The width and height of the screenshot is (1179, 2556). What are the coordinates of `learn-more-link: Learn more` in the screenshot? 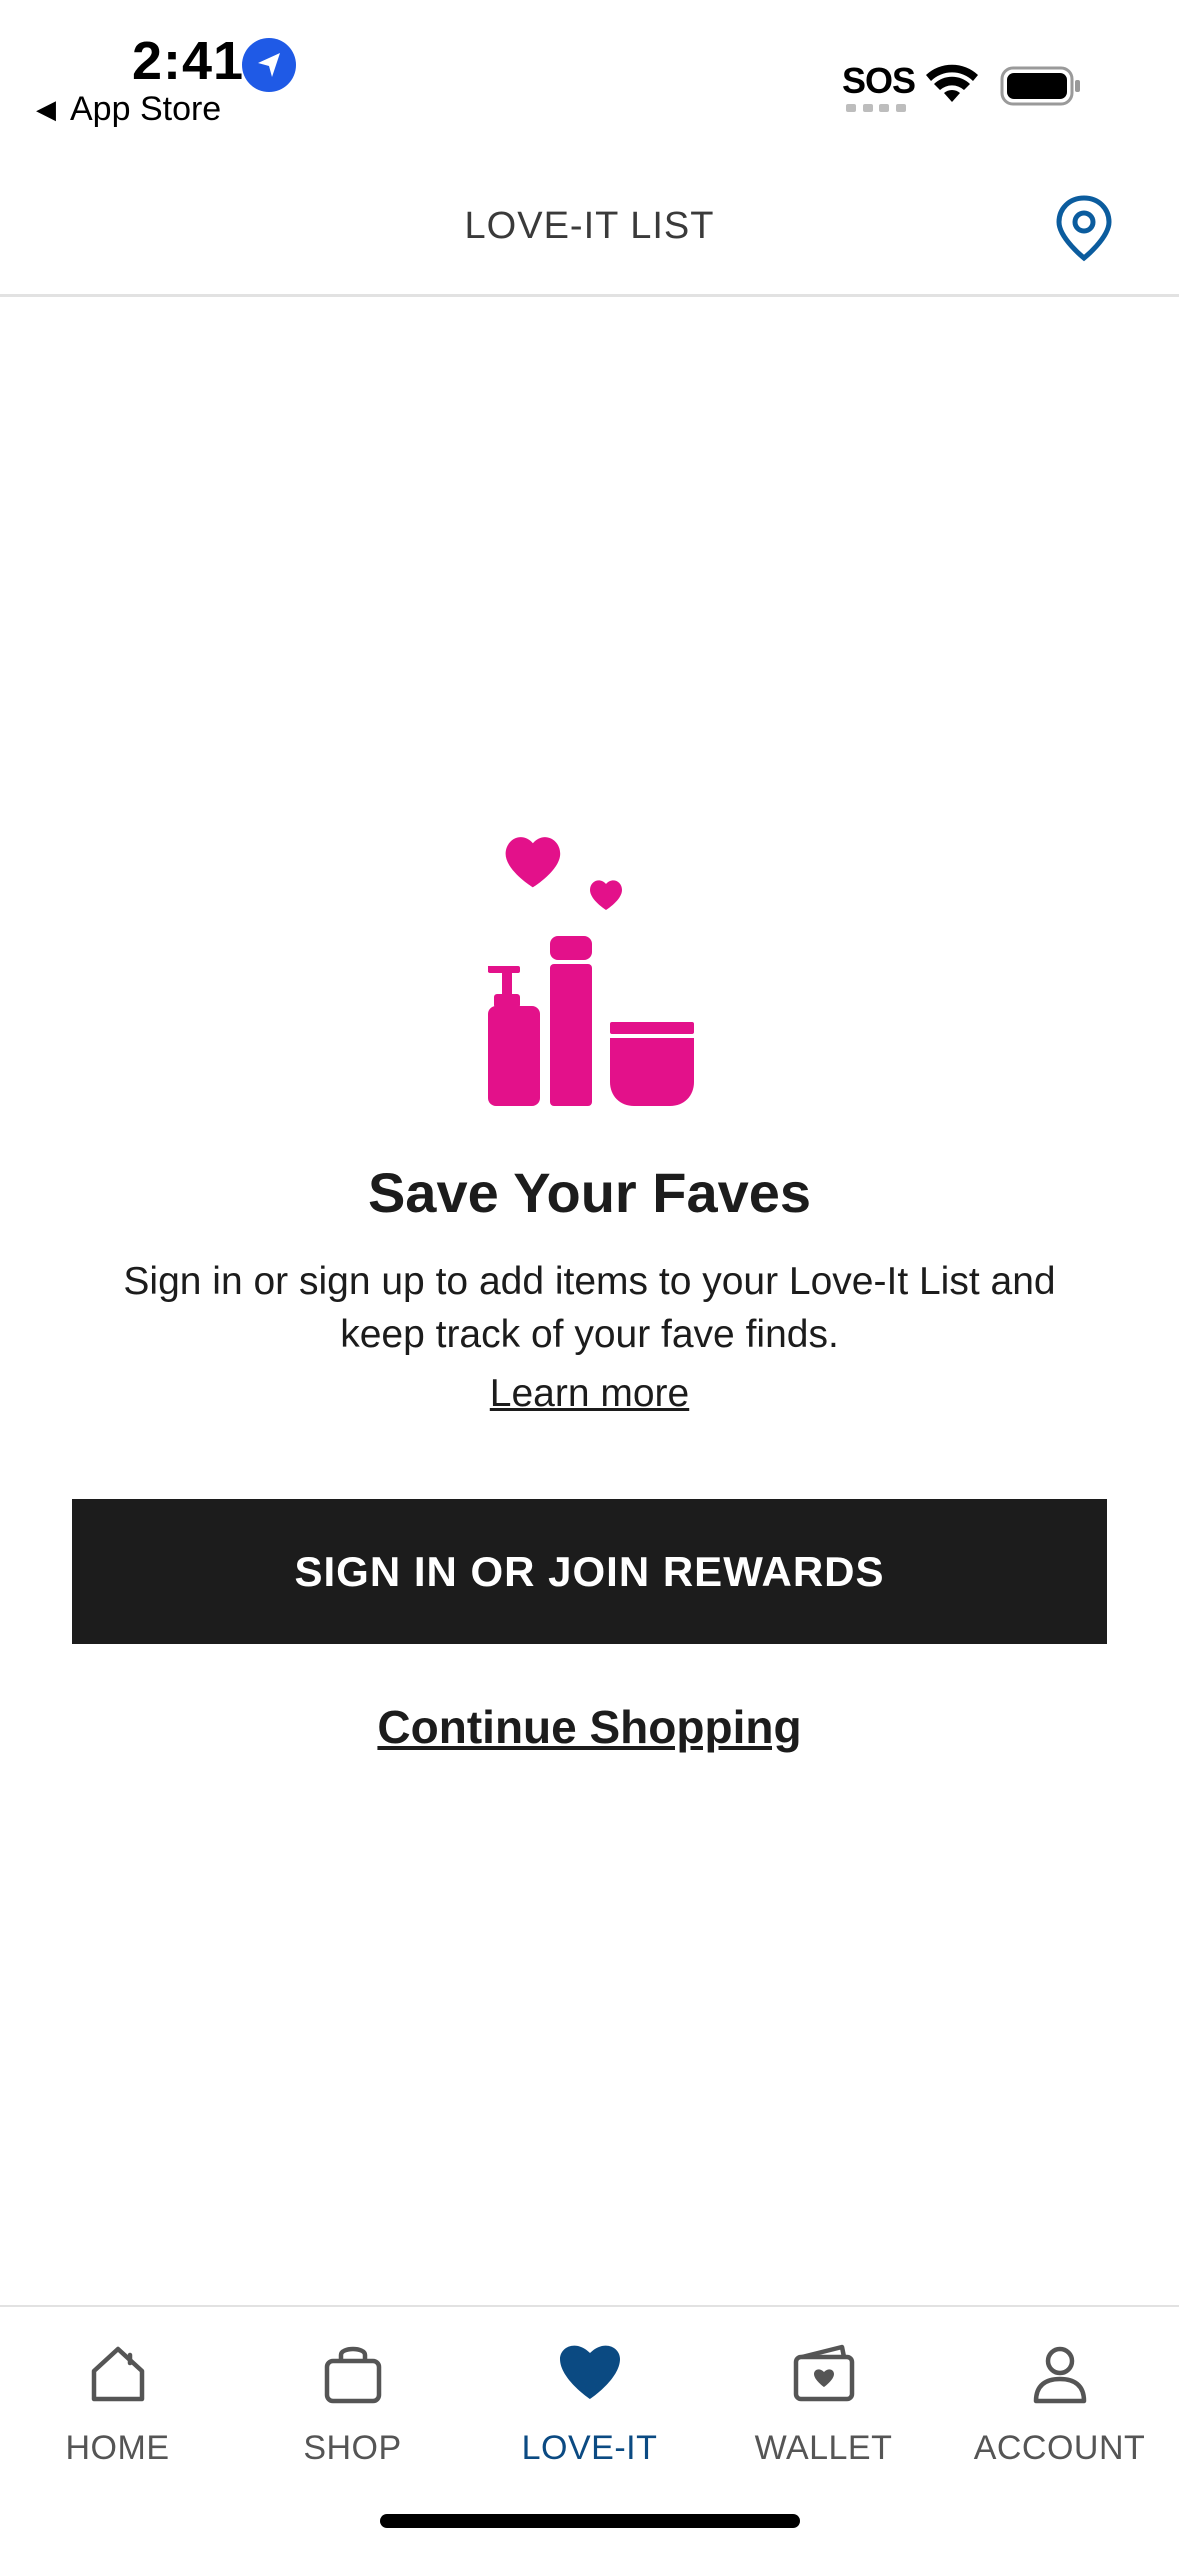 It's located at (589, 1393).